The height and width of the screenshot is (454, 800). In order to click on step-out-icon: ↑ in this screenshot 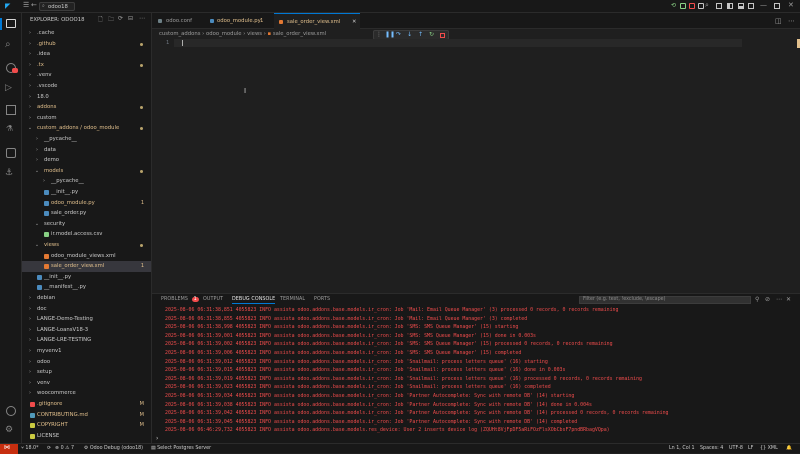, I will do `click(420, 34)`.